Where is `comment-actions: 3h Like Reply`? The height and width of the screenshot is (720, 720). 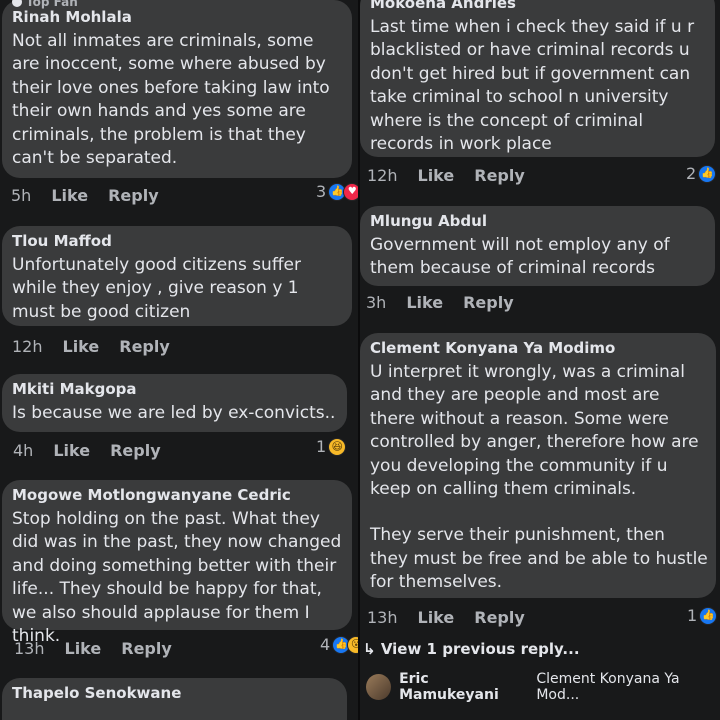
comment-actions: 3h Like Reply is located at coordinates (440, 302).